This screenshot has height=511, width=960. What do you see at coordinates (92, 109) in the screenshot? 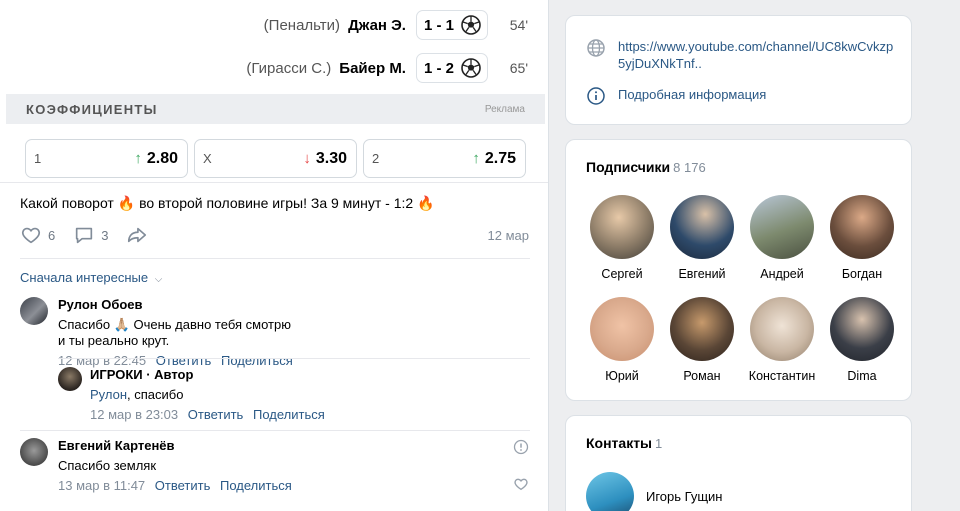
I see `odds-title: КОЭФФИЦИЕНТЫ` at bounding box center [92, 109].